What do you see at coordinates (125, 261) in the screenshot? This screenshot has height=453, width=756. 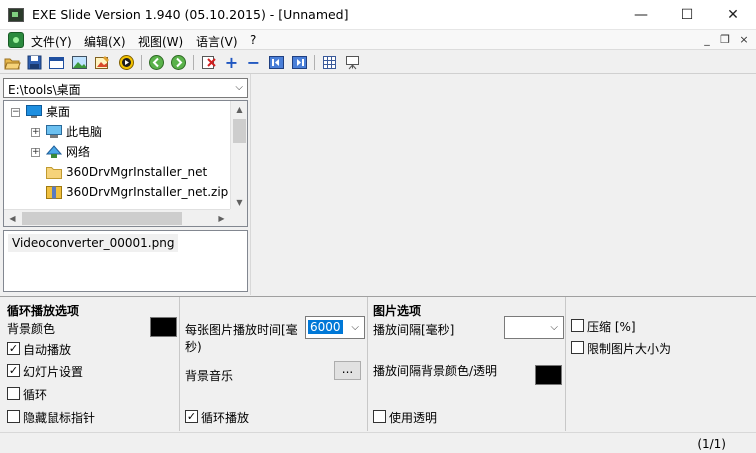 I see `file-list: Videoconverter_00001.png` at bounding box center [125, 261].